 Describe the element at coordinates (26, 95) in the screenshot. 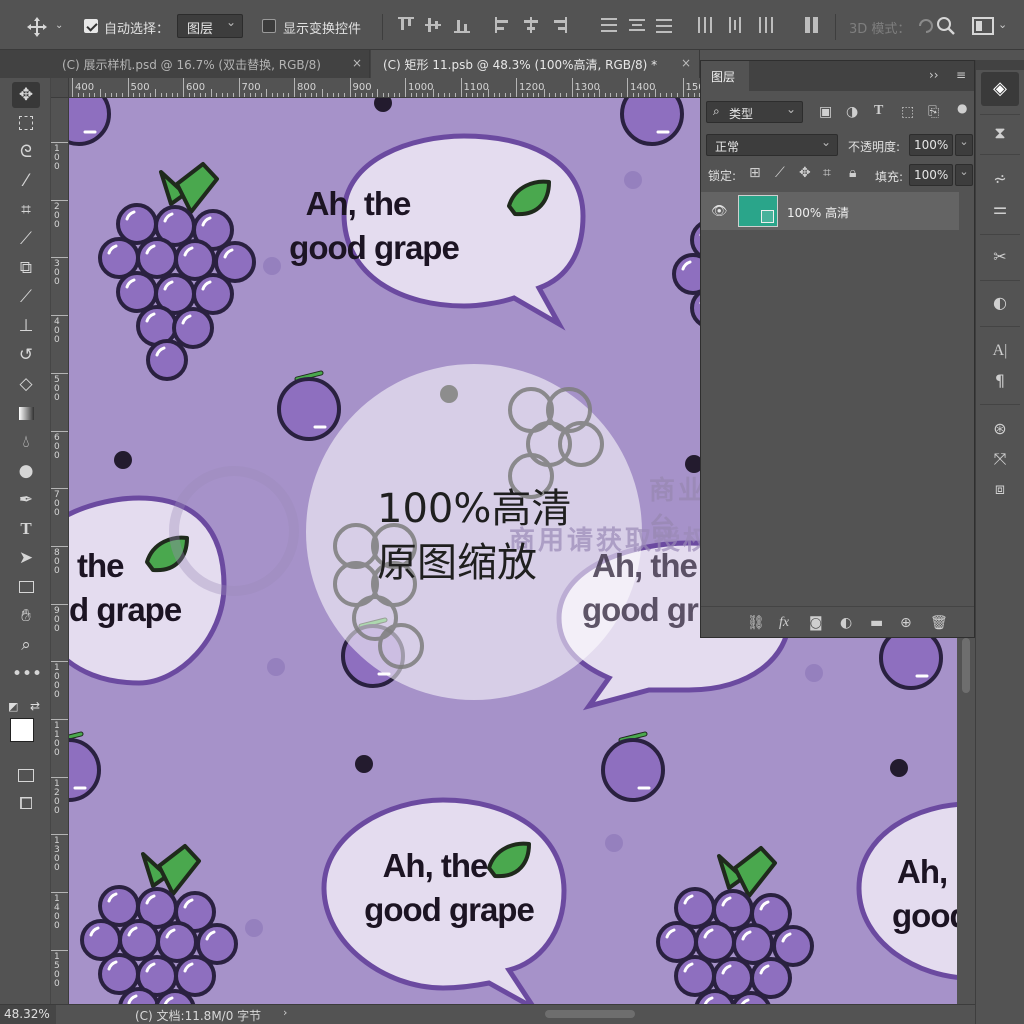

I see `move-tool: ✥` at that location.